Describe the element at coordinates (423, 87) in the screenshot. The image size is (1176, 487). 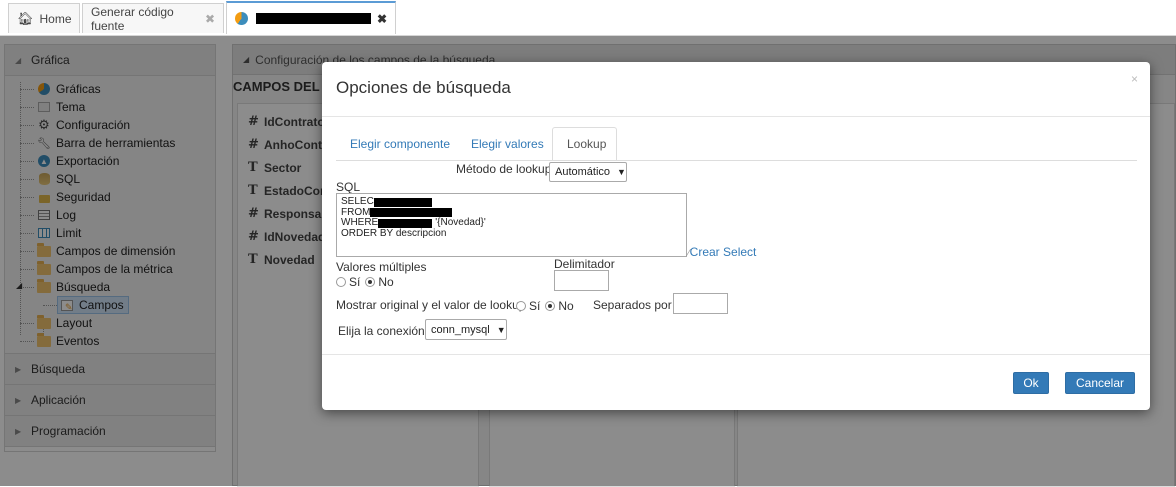
I see `modal-title: Opciones de búsqueda` at that location.